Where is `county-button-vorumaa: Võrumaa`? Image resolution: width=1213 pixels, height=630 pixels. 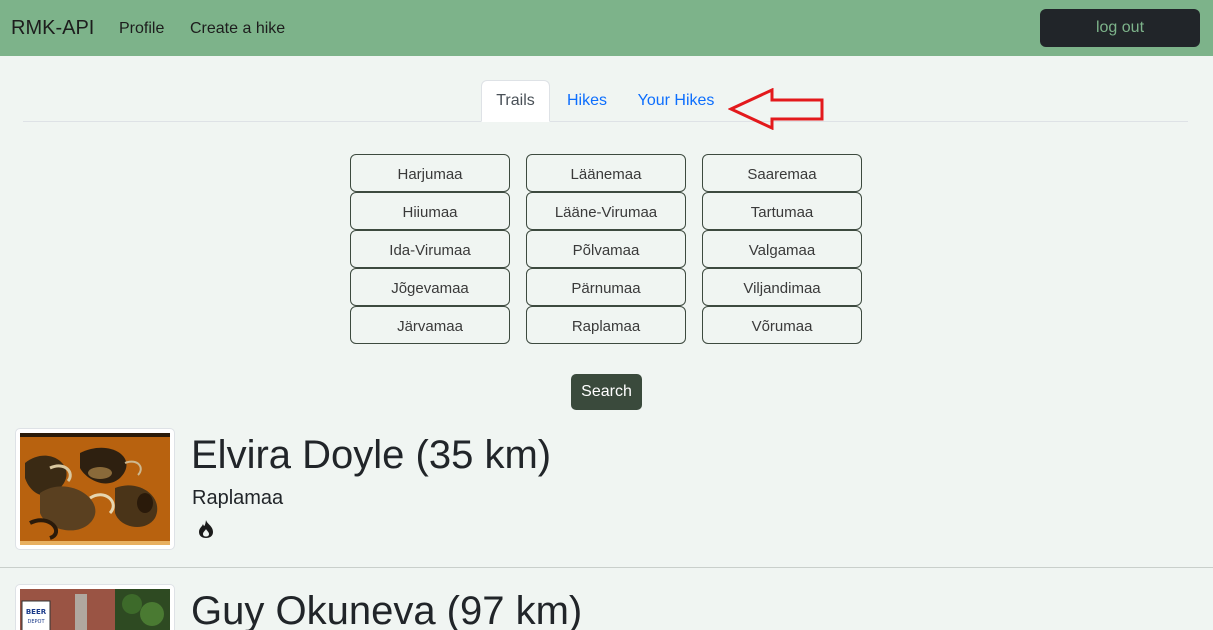
county-button-vorumaa: Võrumaa is located at coordinates (782, 325).